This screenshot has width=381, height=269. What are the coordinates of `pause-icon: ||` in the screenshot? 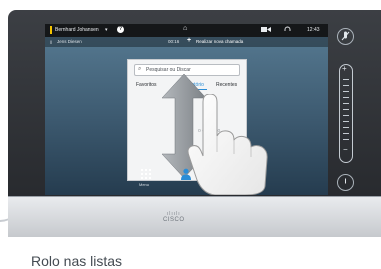 It's located at (51, 41).